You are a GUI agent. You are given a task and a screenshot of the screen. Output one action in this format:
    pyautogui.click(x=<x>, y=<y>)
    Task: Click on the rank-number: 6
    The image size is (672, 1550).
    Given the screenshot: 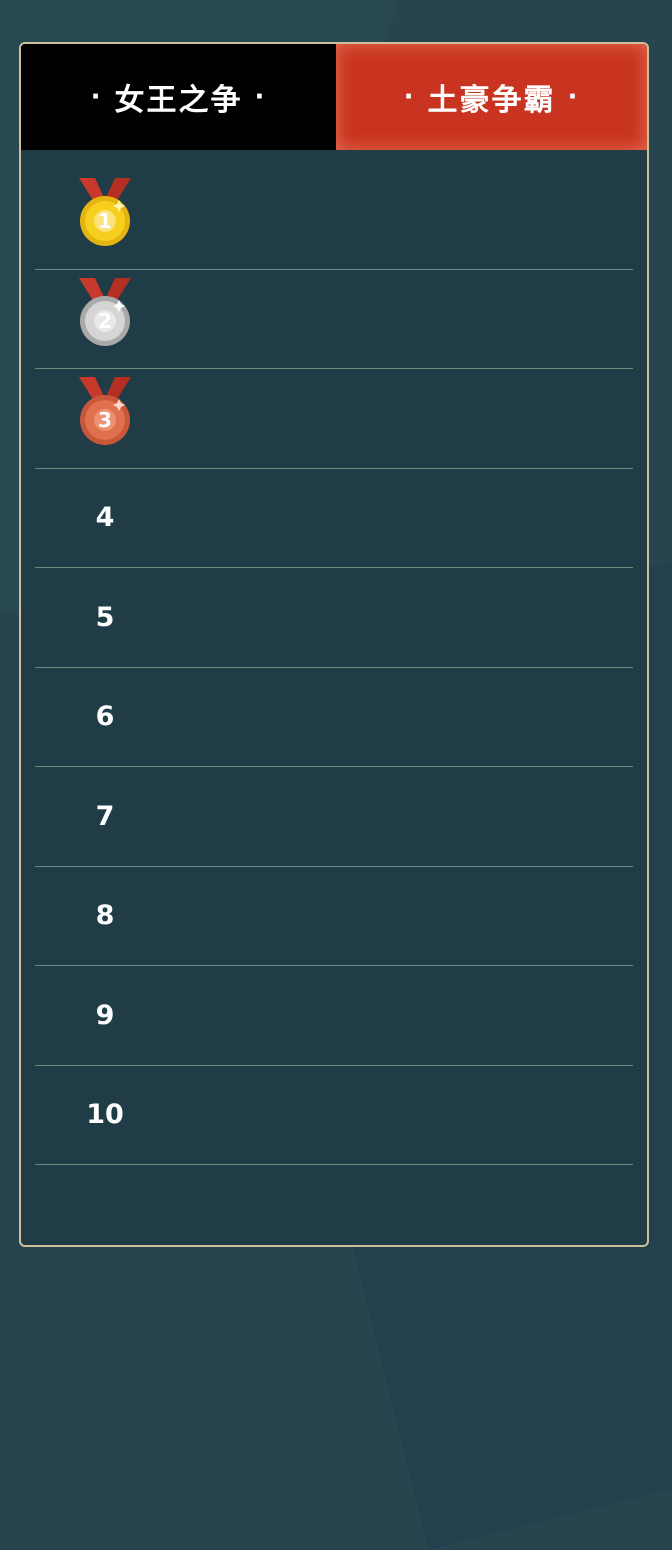 What is the action you would take?
    pyautogui.click(x=105, y=717)
    